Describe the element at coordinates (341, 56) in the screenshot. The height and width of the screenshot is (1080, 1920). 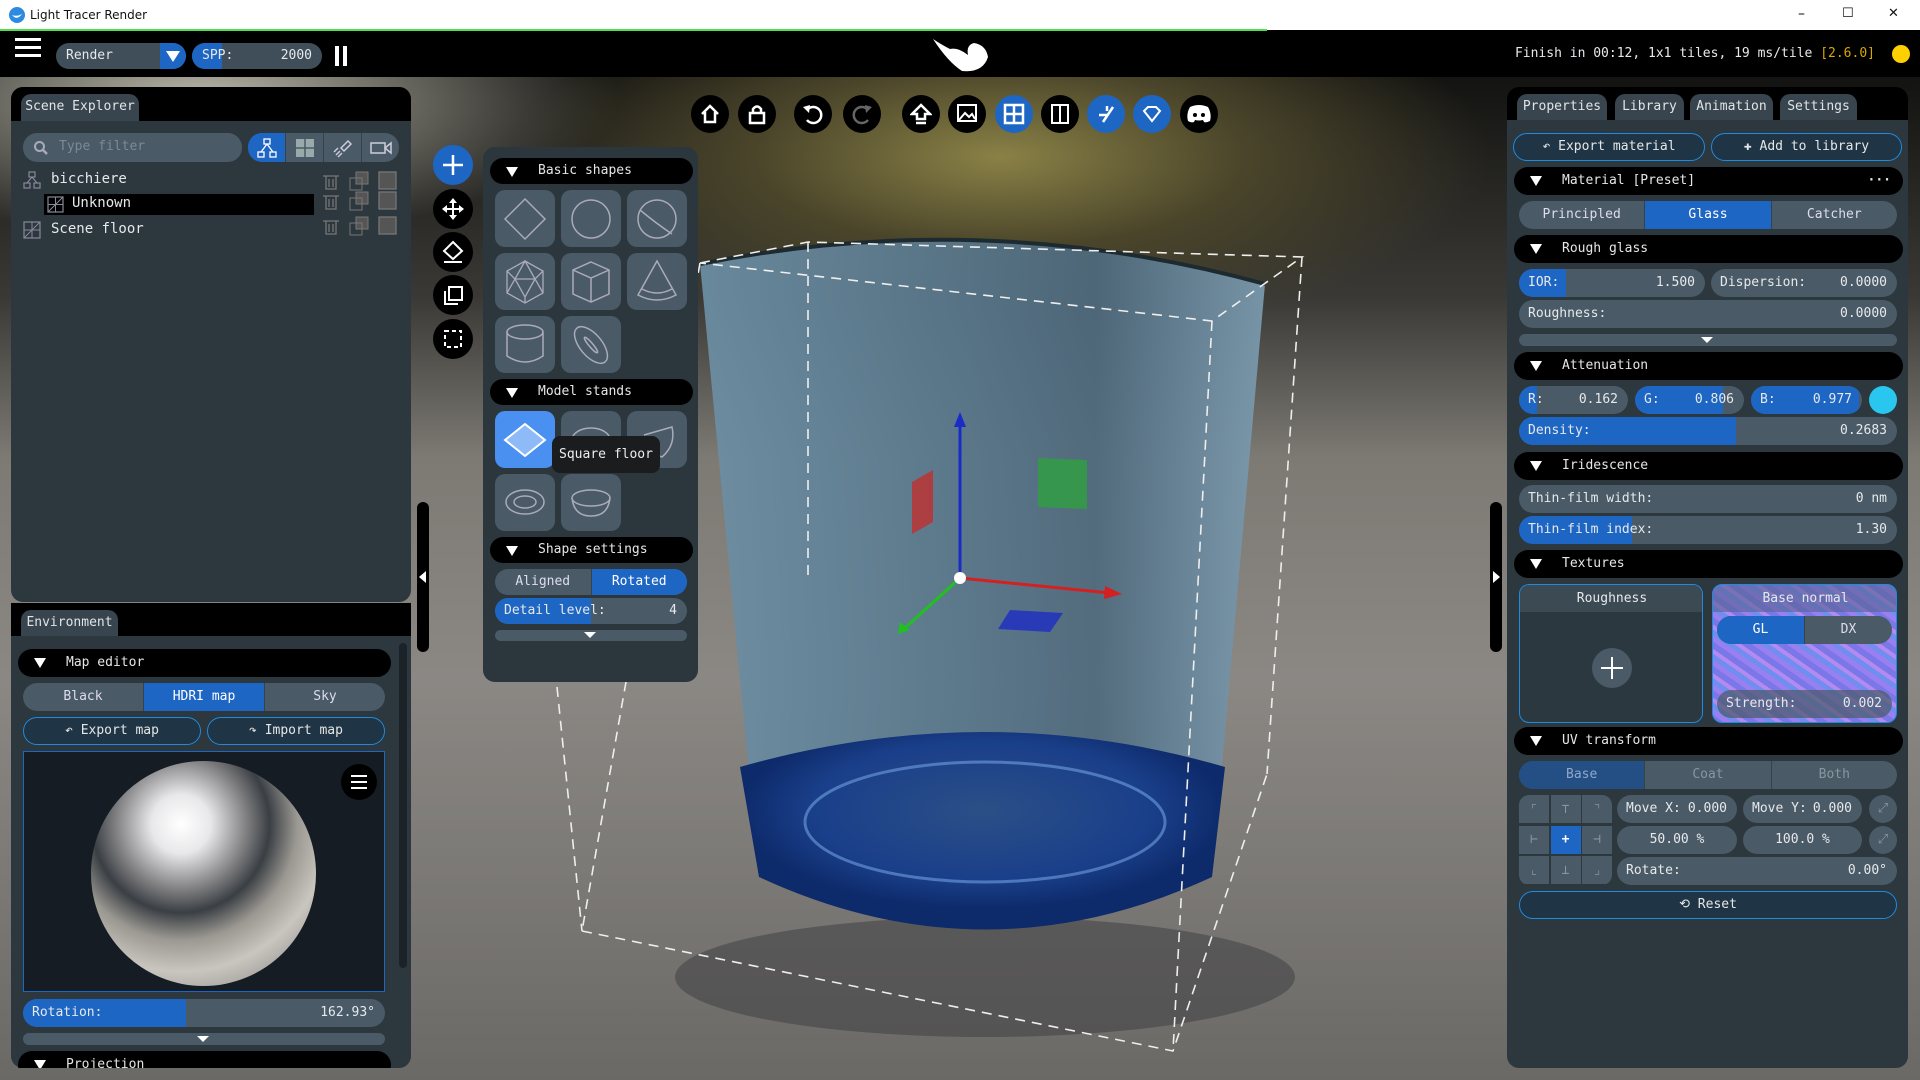
I see `pause-icon` at that location.